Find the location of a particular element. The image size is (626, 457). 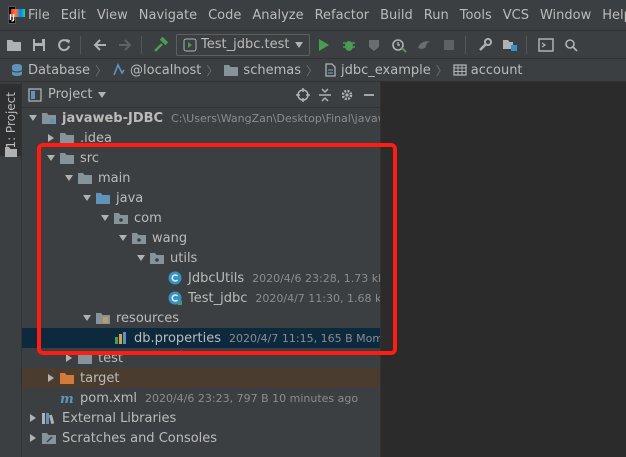

menu-vcs: VCS is located at coordinates (516, 15).